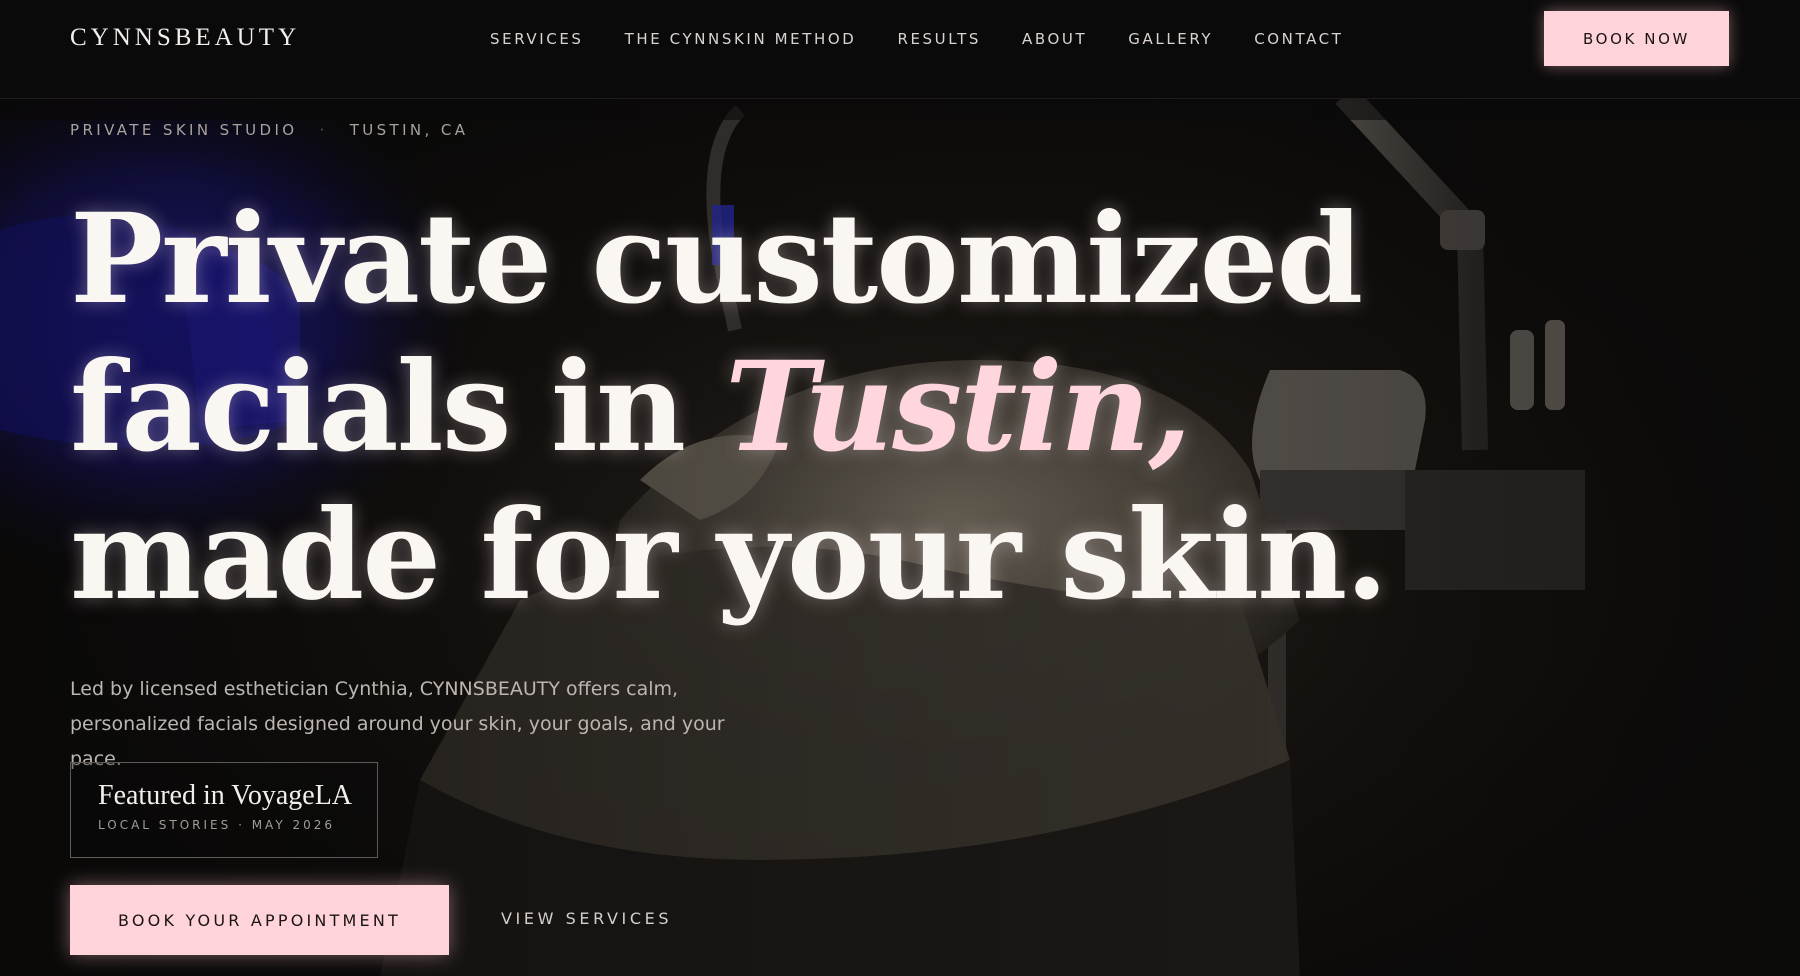 The image size is (1800, 976). I want to click on nav-item-gallery: GALLERY, so click(1170, 39).